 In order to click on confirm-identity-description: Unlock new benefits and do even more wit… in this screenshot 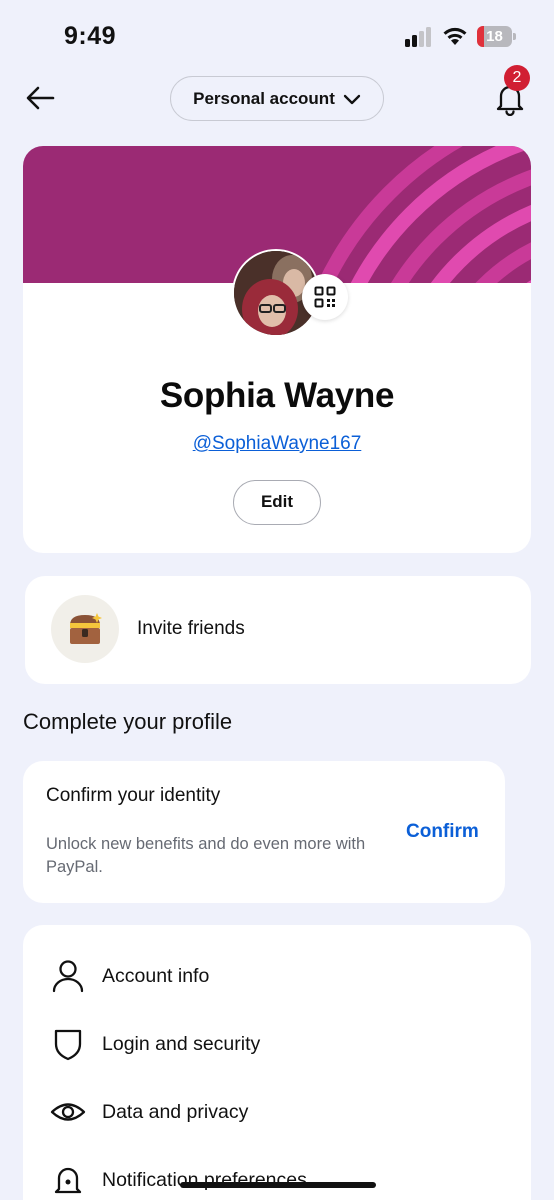, I will do `click(206, 855)`.